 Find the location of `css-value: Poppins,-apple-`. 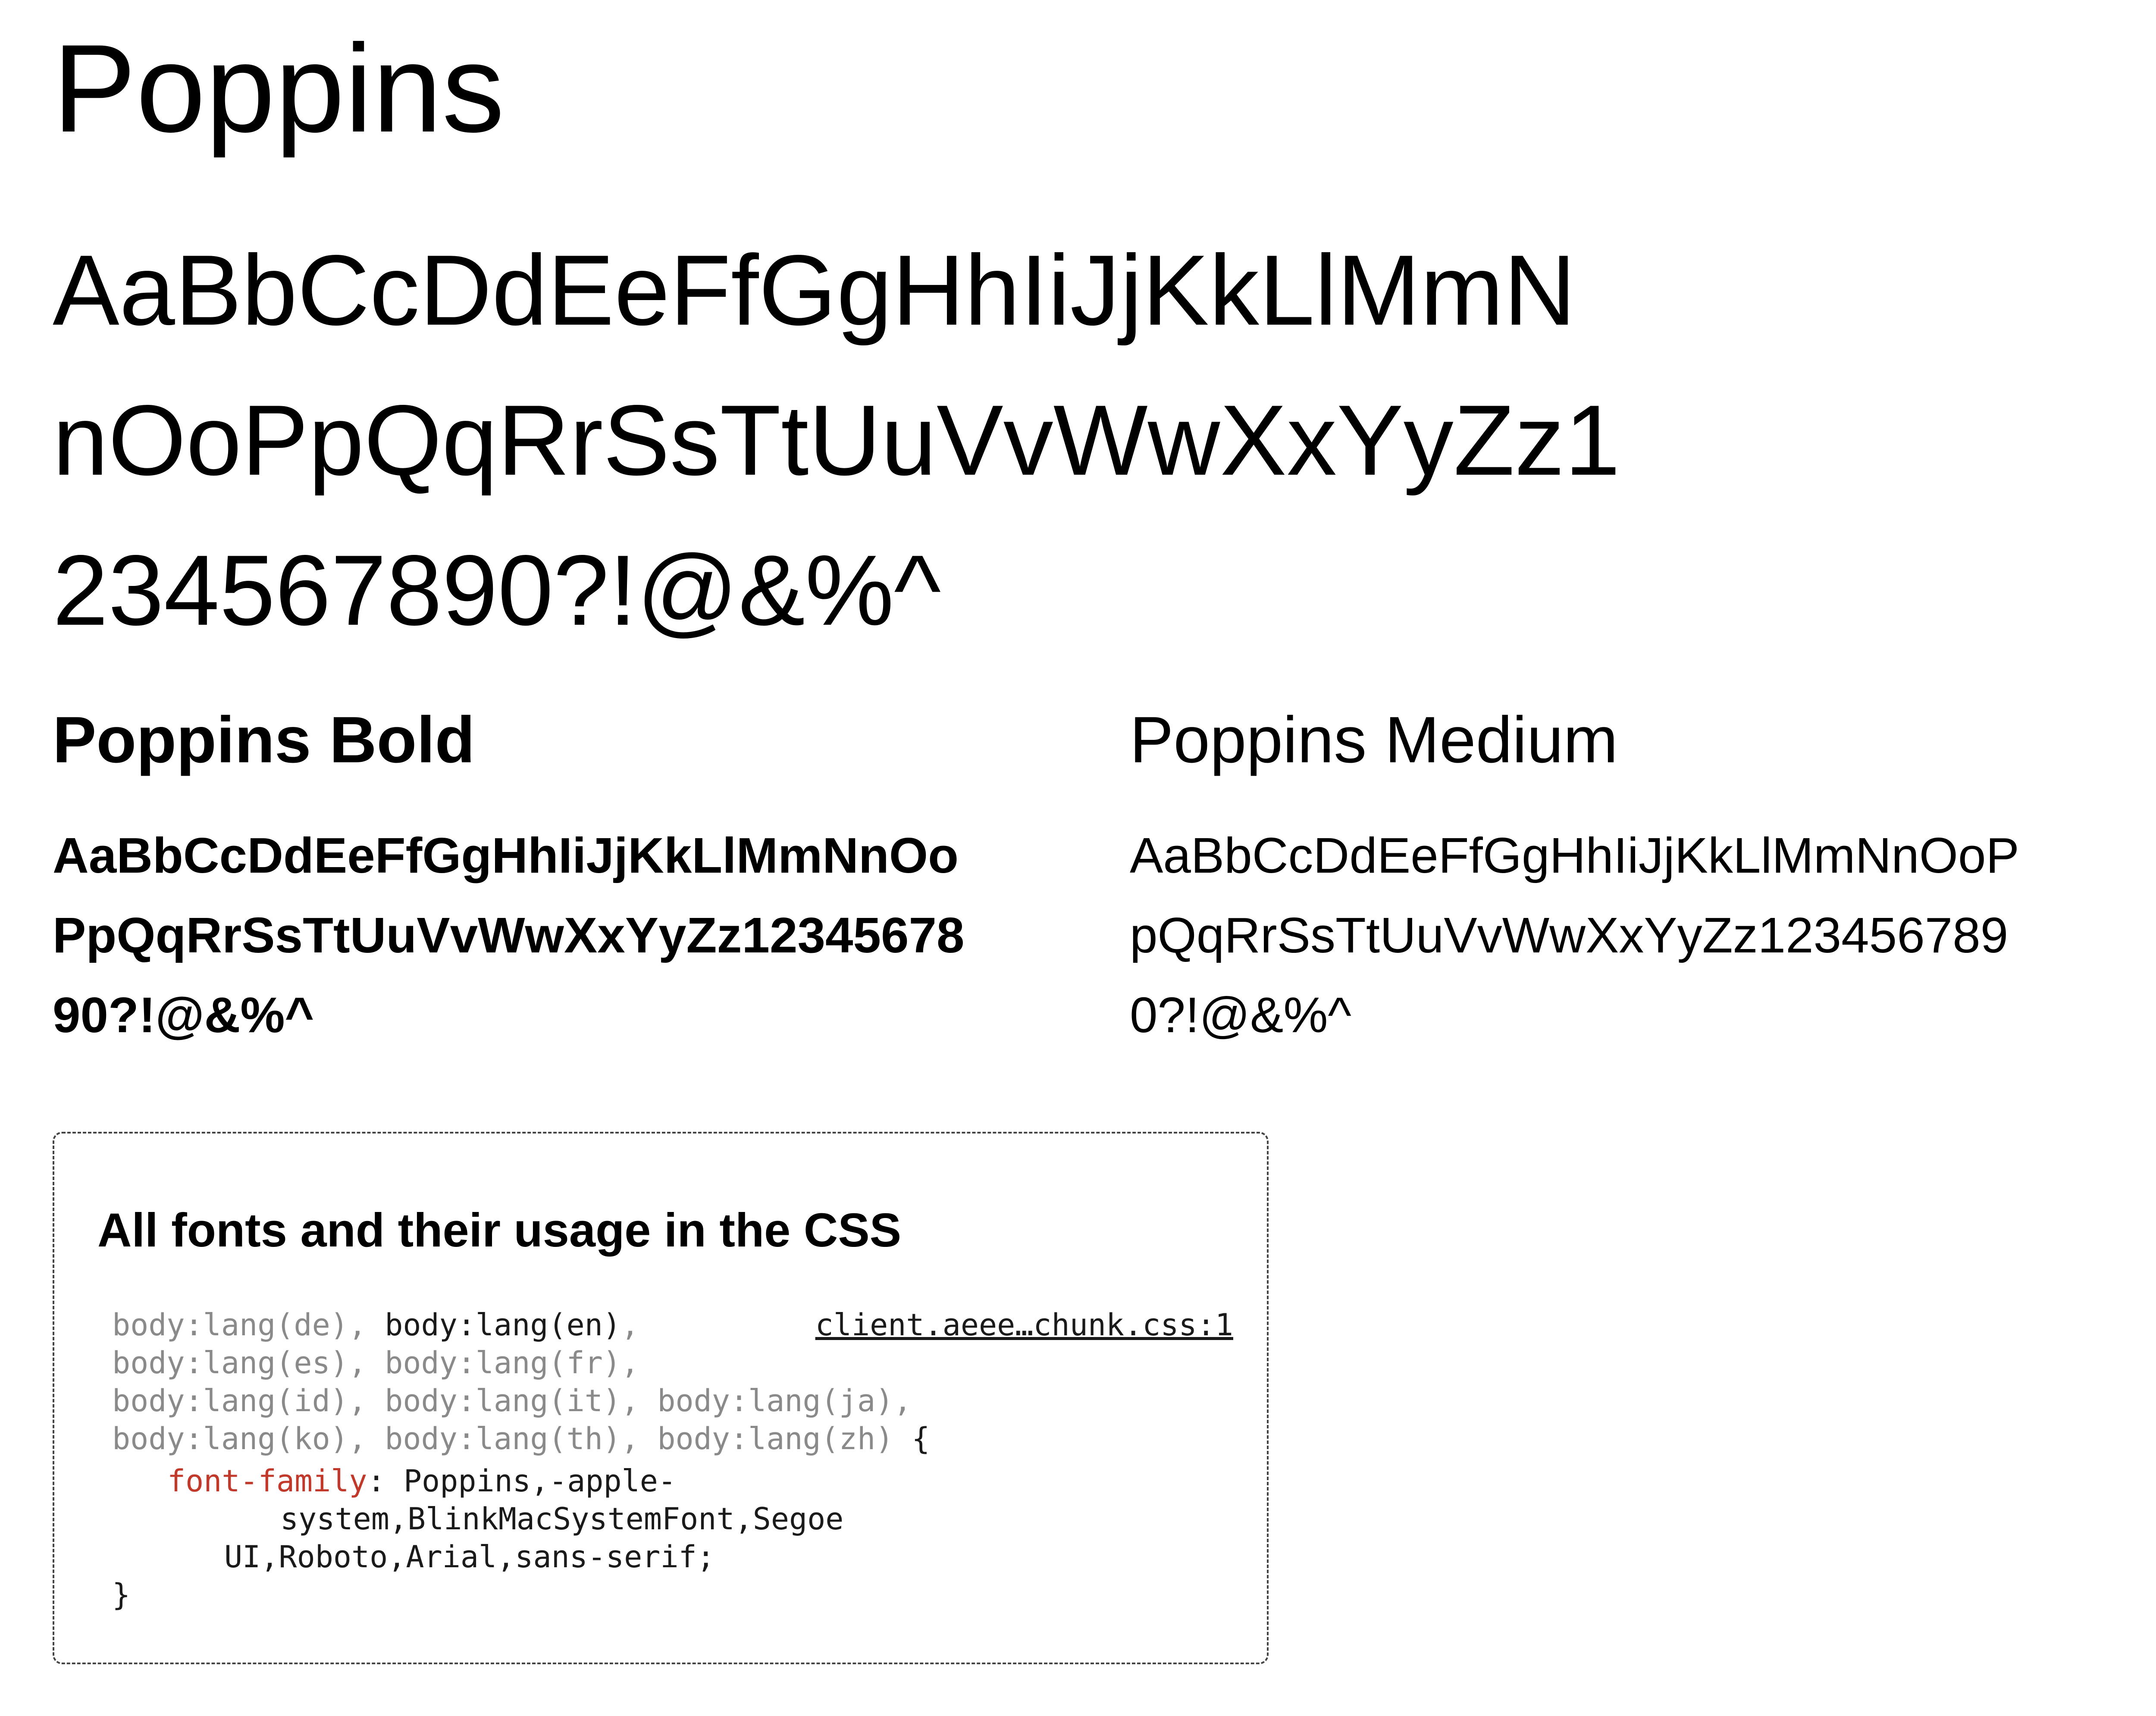

css-value: Poppins,-apple- is located at coordinates (540, 1481).